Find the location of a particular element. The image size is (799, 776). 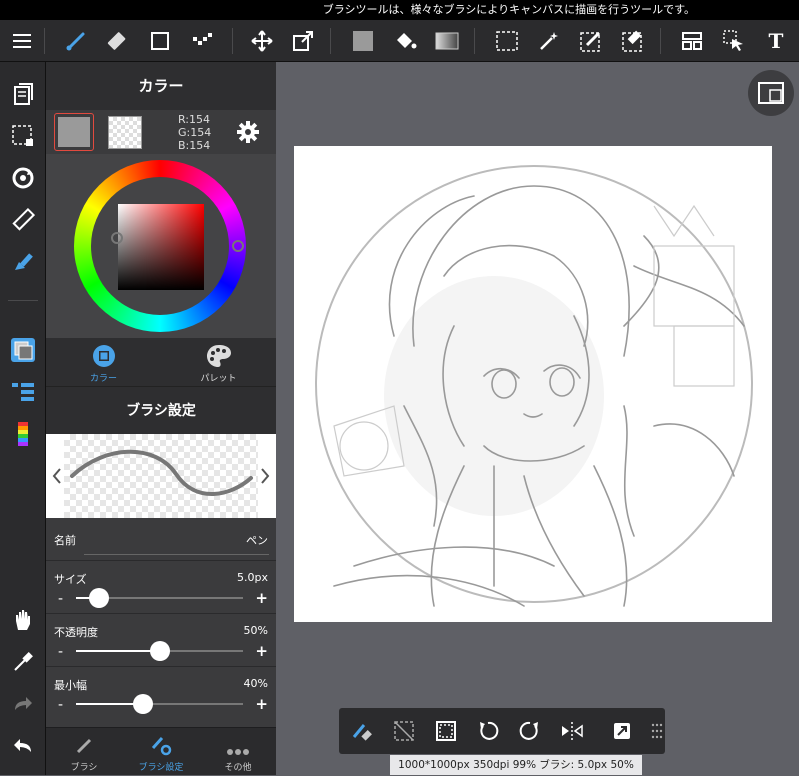

rgb-r: R:154 is located at coordinates (194, 119).